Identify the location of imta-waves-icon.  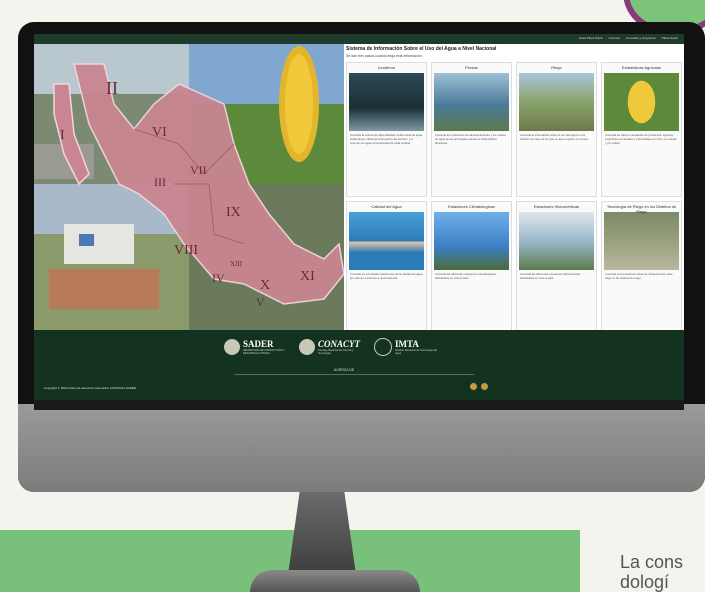
(383, 347).